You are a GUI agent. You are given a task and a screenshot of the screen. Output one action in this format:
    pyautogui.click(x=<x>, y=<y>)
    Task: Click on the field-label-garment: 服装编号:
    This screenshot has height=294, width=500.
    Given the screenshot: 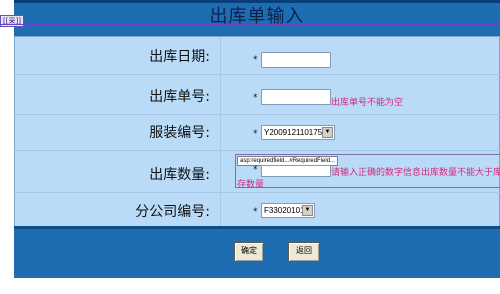 What is the action you would take?
    pyautogui.click(x=179, y=133)
    